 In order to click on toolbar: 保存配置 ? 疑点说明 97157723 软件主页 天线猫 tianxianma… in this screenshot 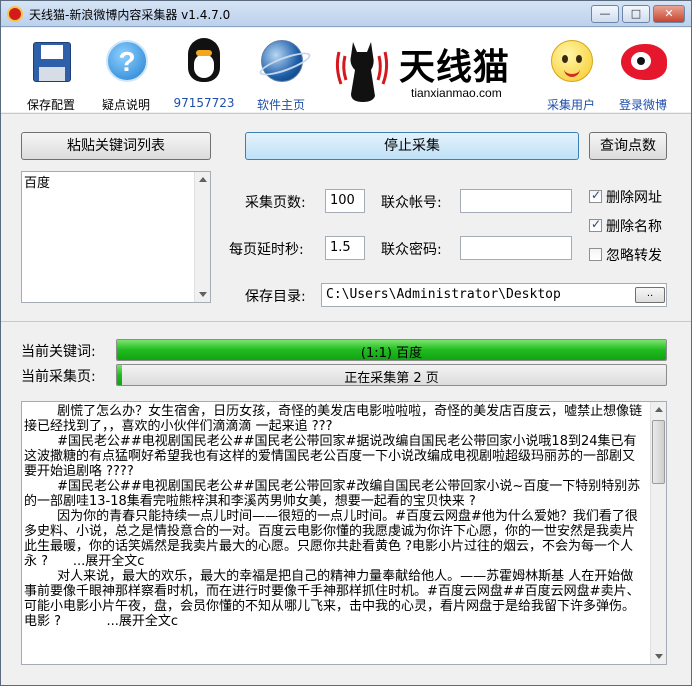, I will do `click(346, 70)`.